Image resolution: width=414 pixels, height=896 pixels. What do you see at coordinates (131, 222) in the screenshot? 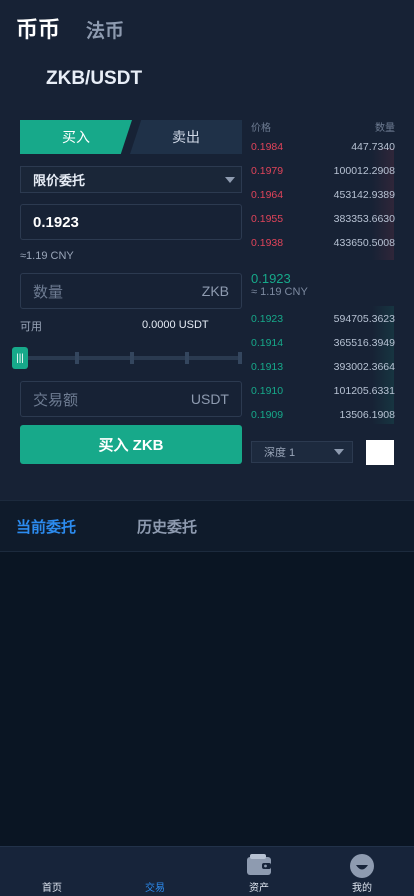
I see `price-input: 0.1923` at bounding box center [131, 222].